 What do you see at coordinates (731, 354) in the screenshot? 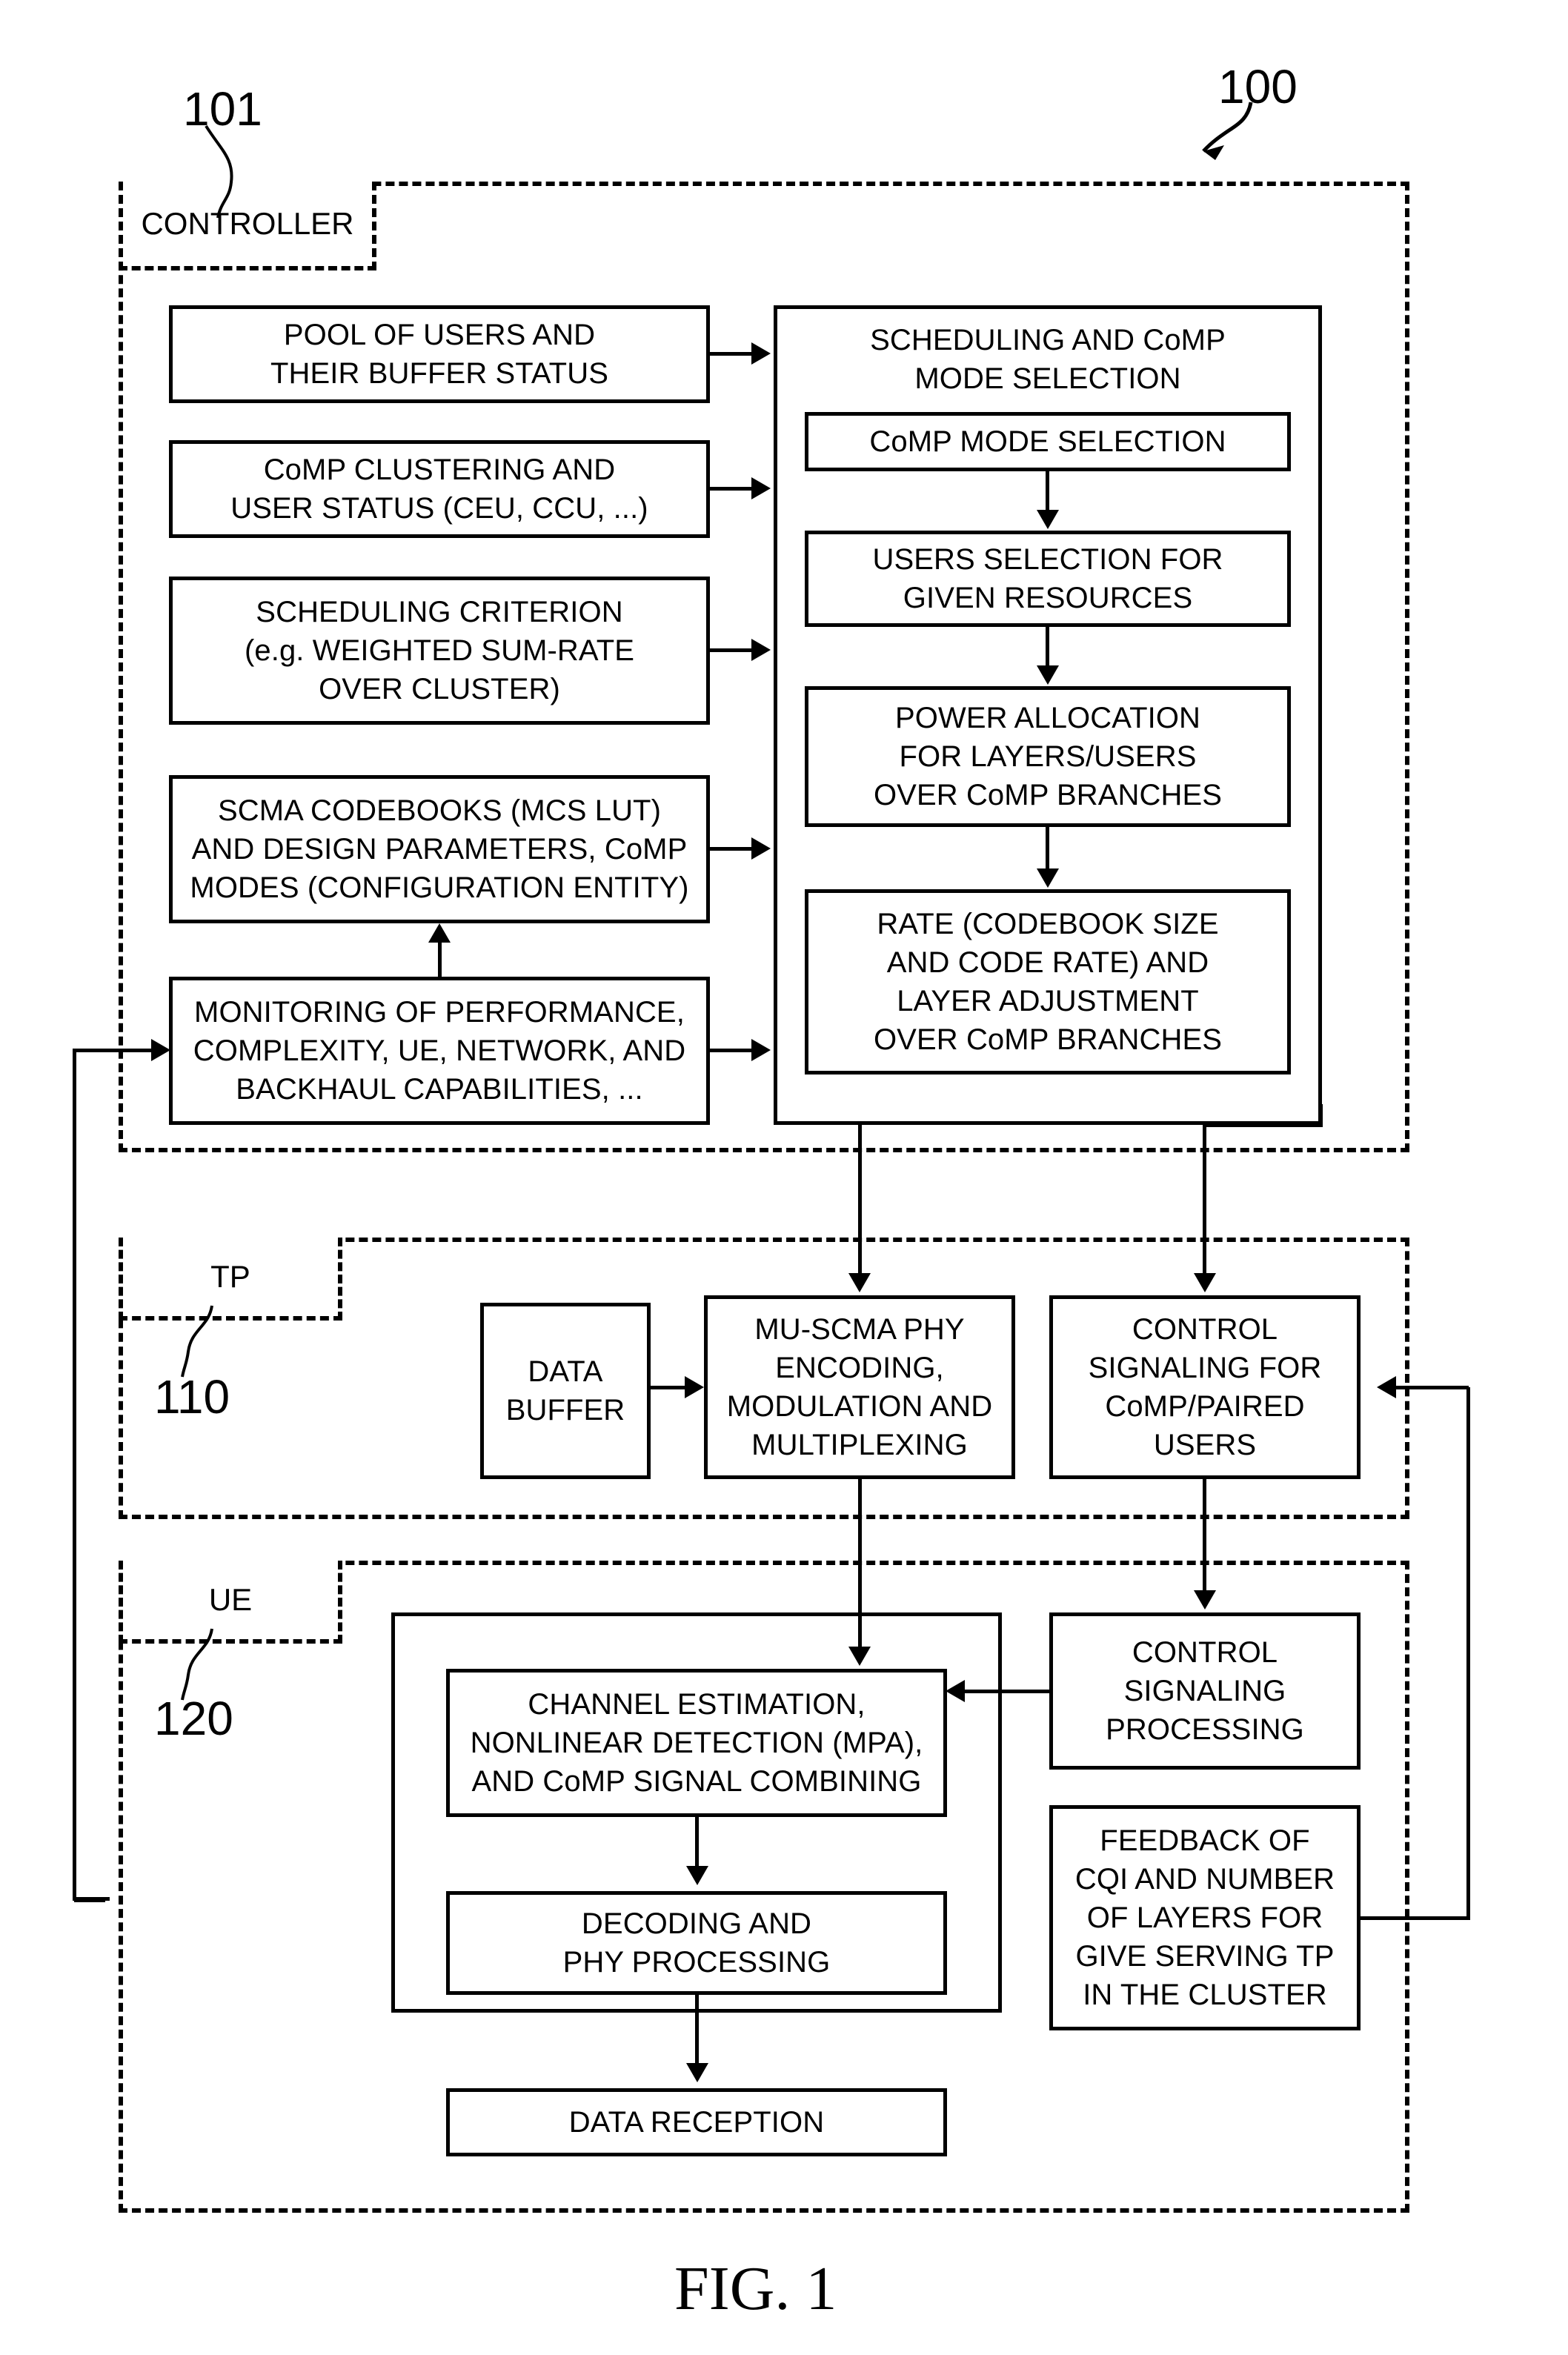
I see `connector-pool-to-scheduling` at bounding box center [731, 354].